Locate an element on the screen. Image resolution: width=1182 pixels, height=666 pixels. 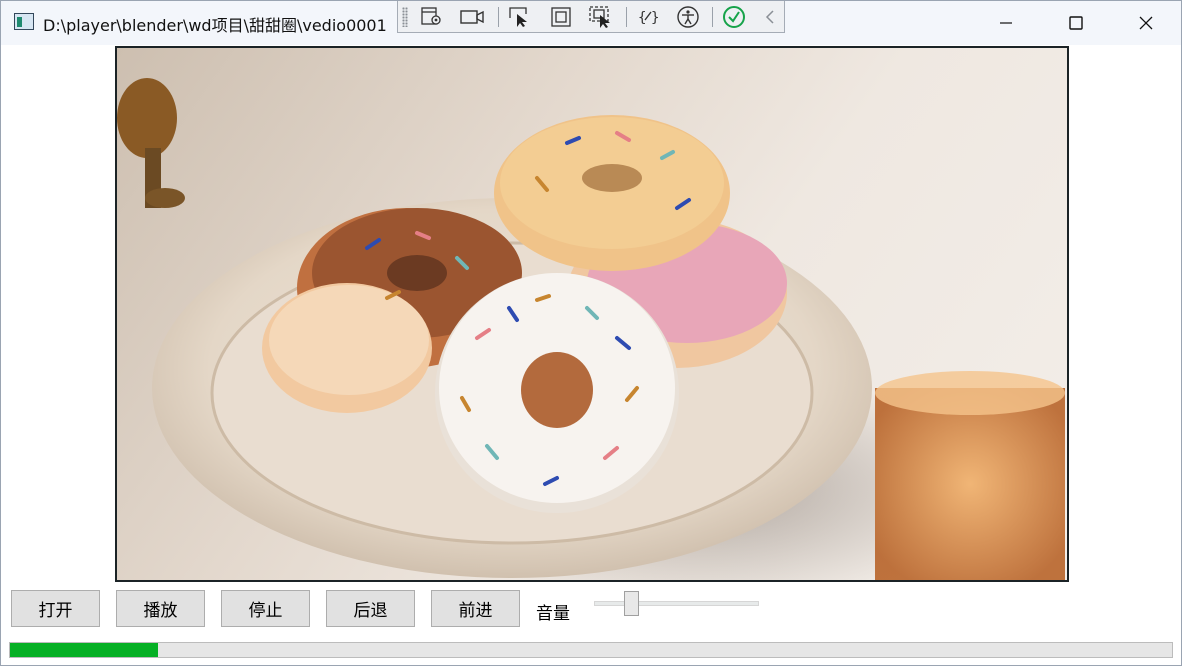
track-focused-element-icon is located at coordinates (599, 17).